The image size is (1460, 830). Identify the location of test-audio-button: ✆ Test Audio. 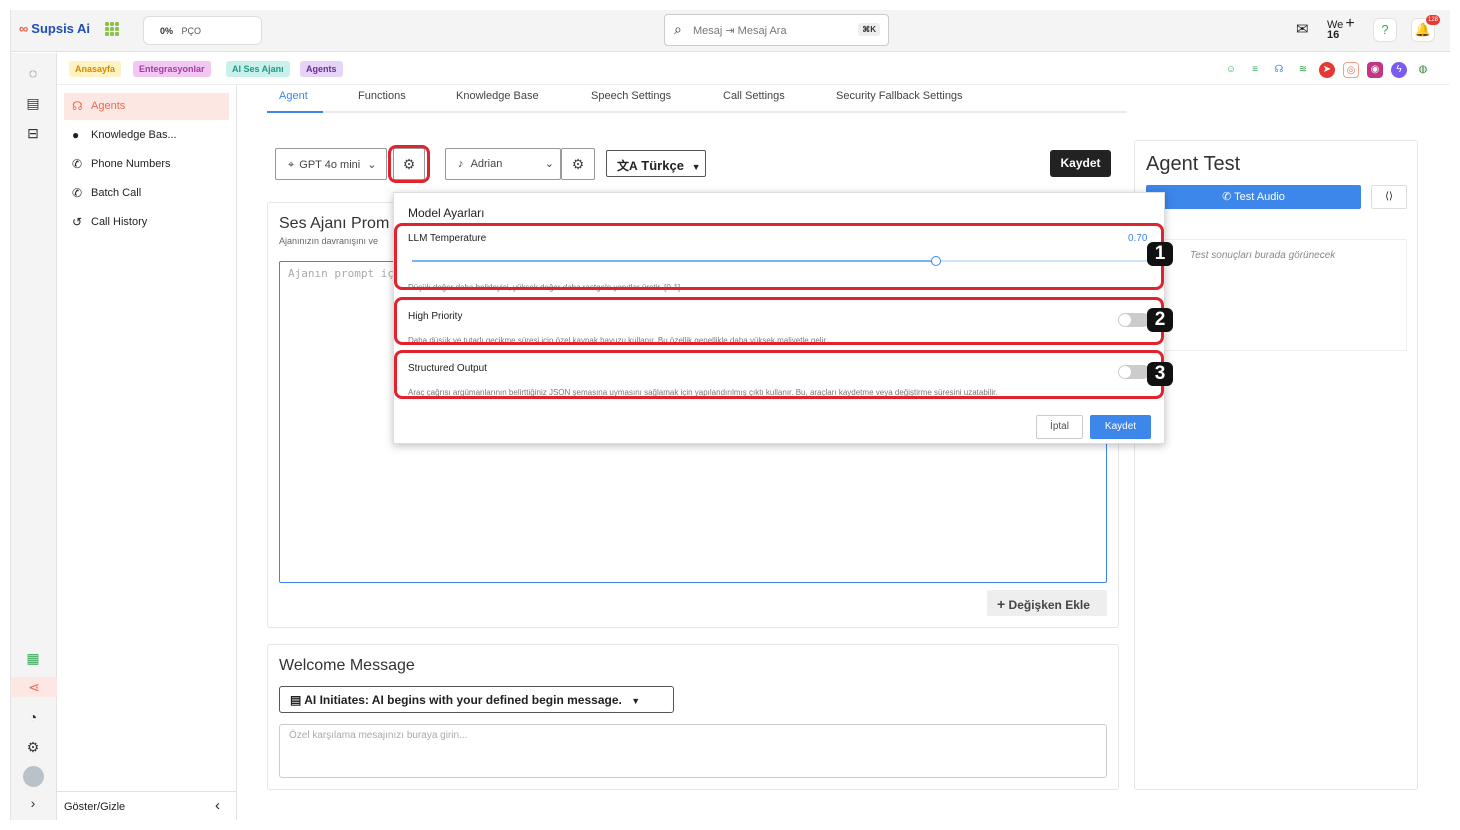
(1253, 197).